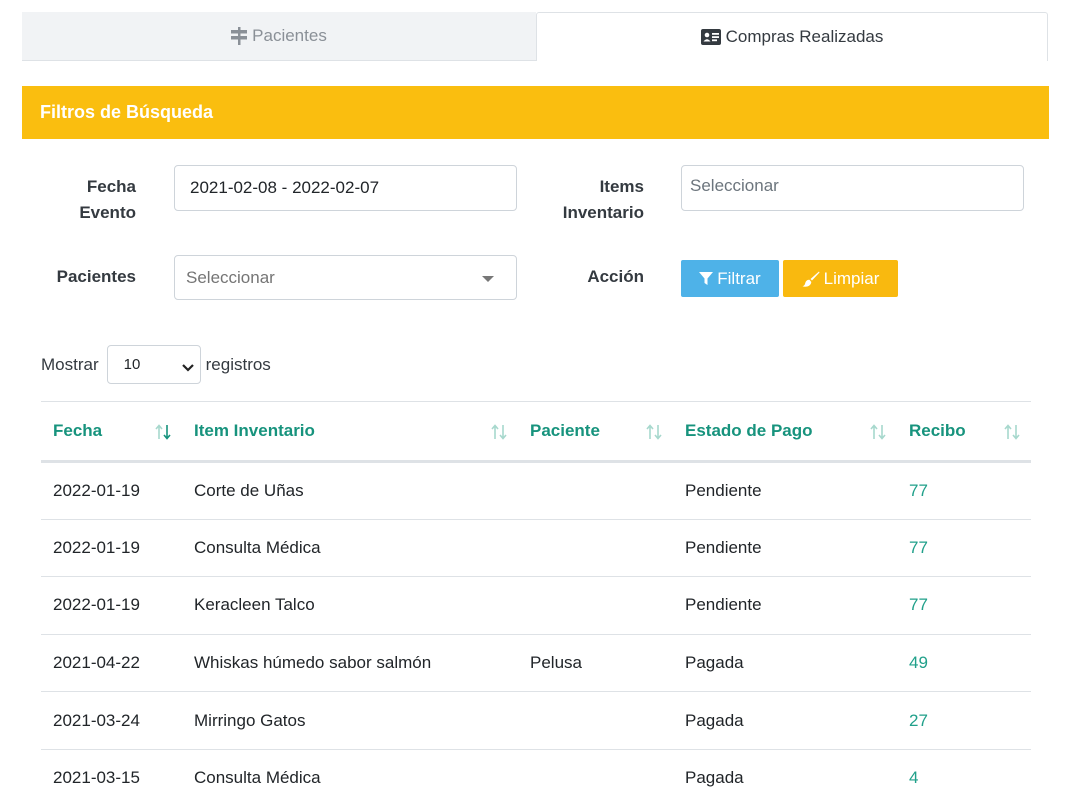 This screenshot has width=1073, height=805. I want to click on column-label: Item Inventario, so click(254, 430).